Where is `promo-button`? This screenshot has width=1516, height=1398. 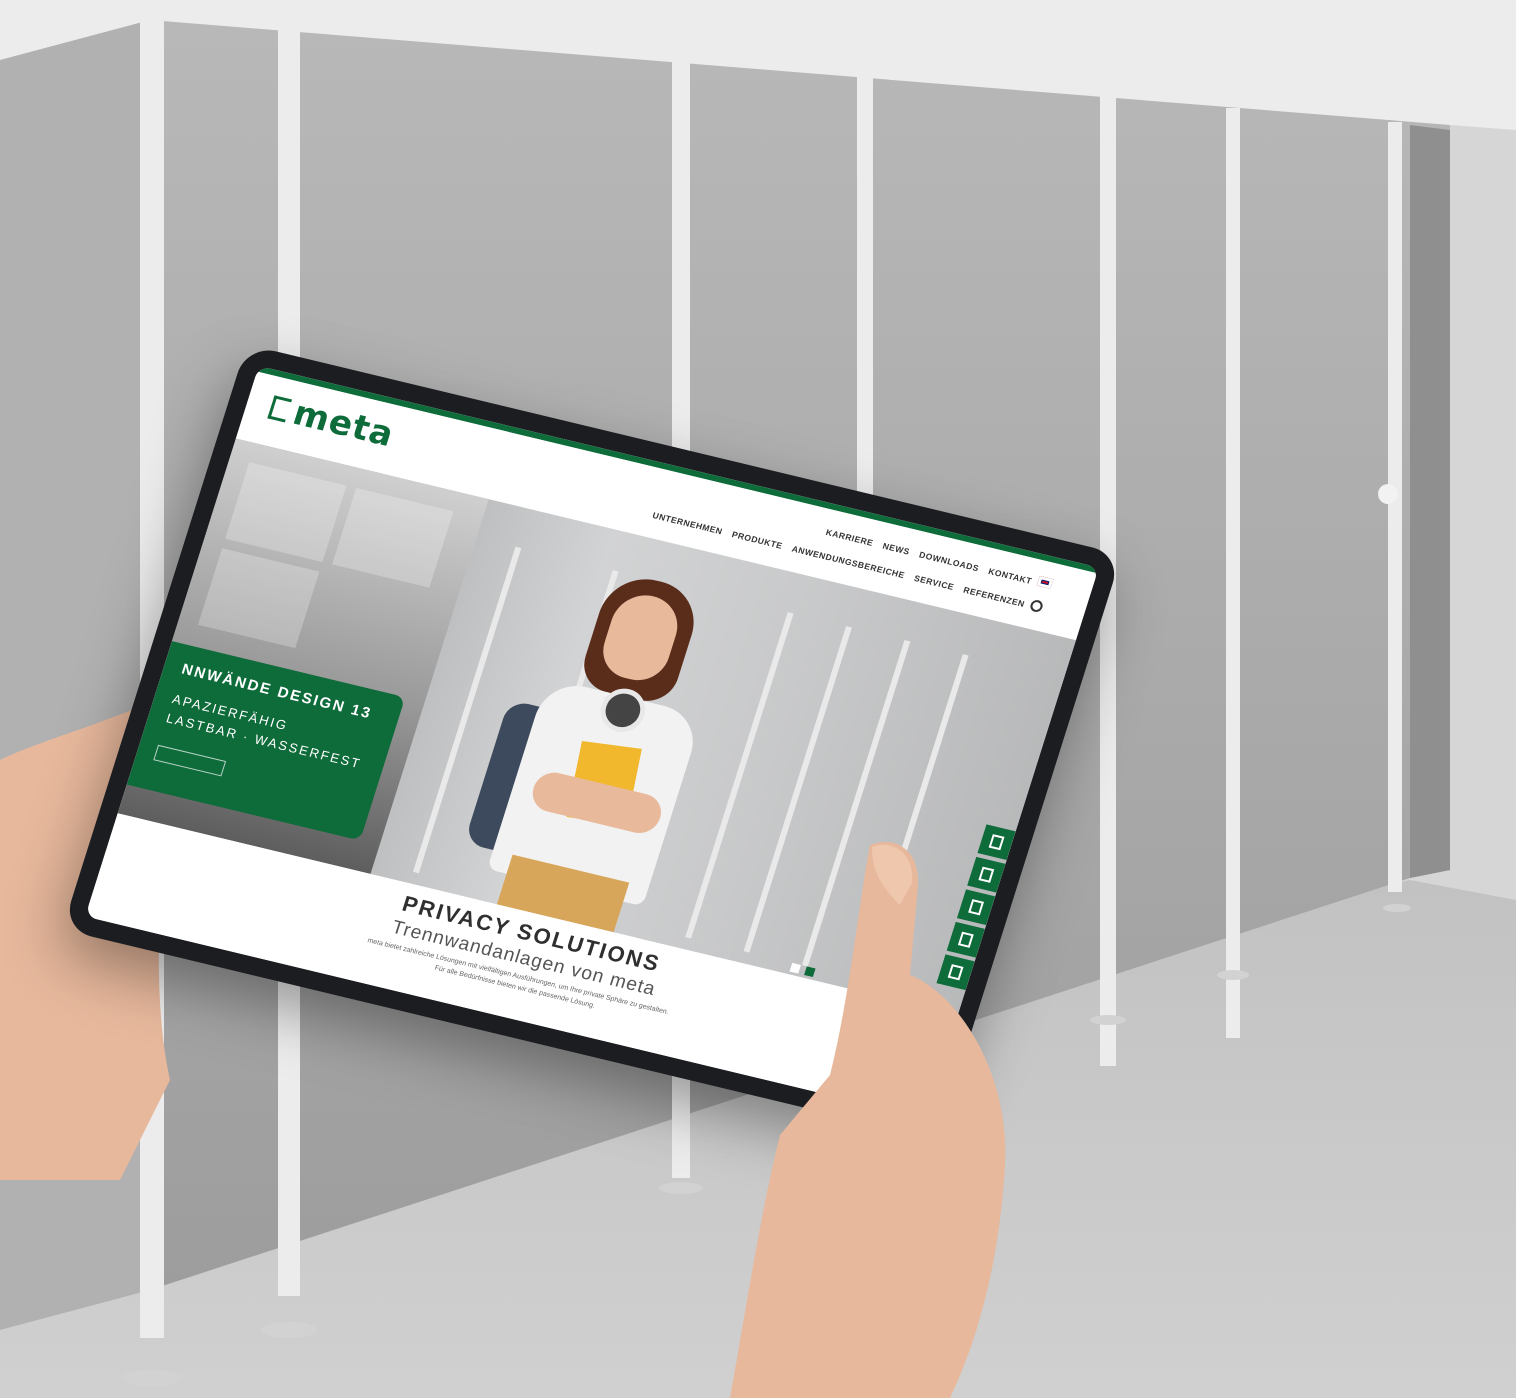
promo-button is located at coordinates (190, 760).